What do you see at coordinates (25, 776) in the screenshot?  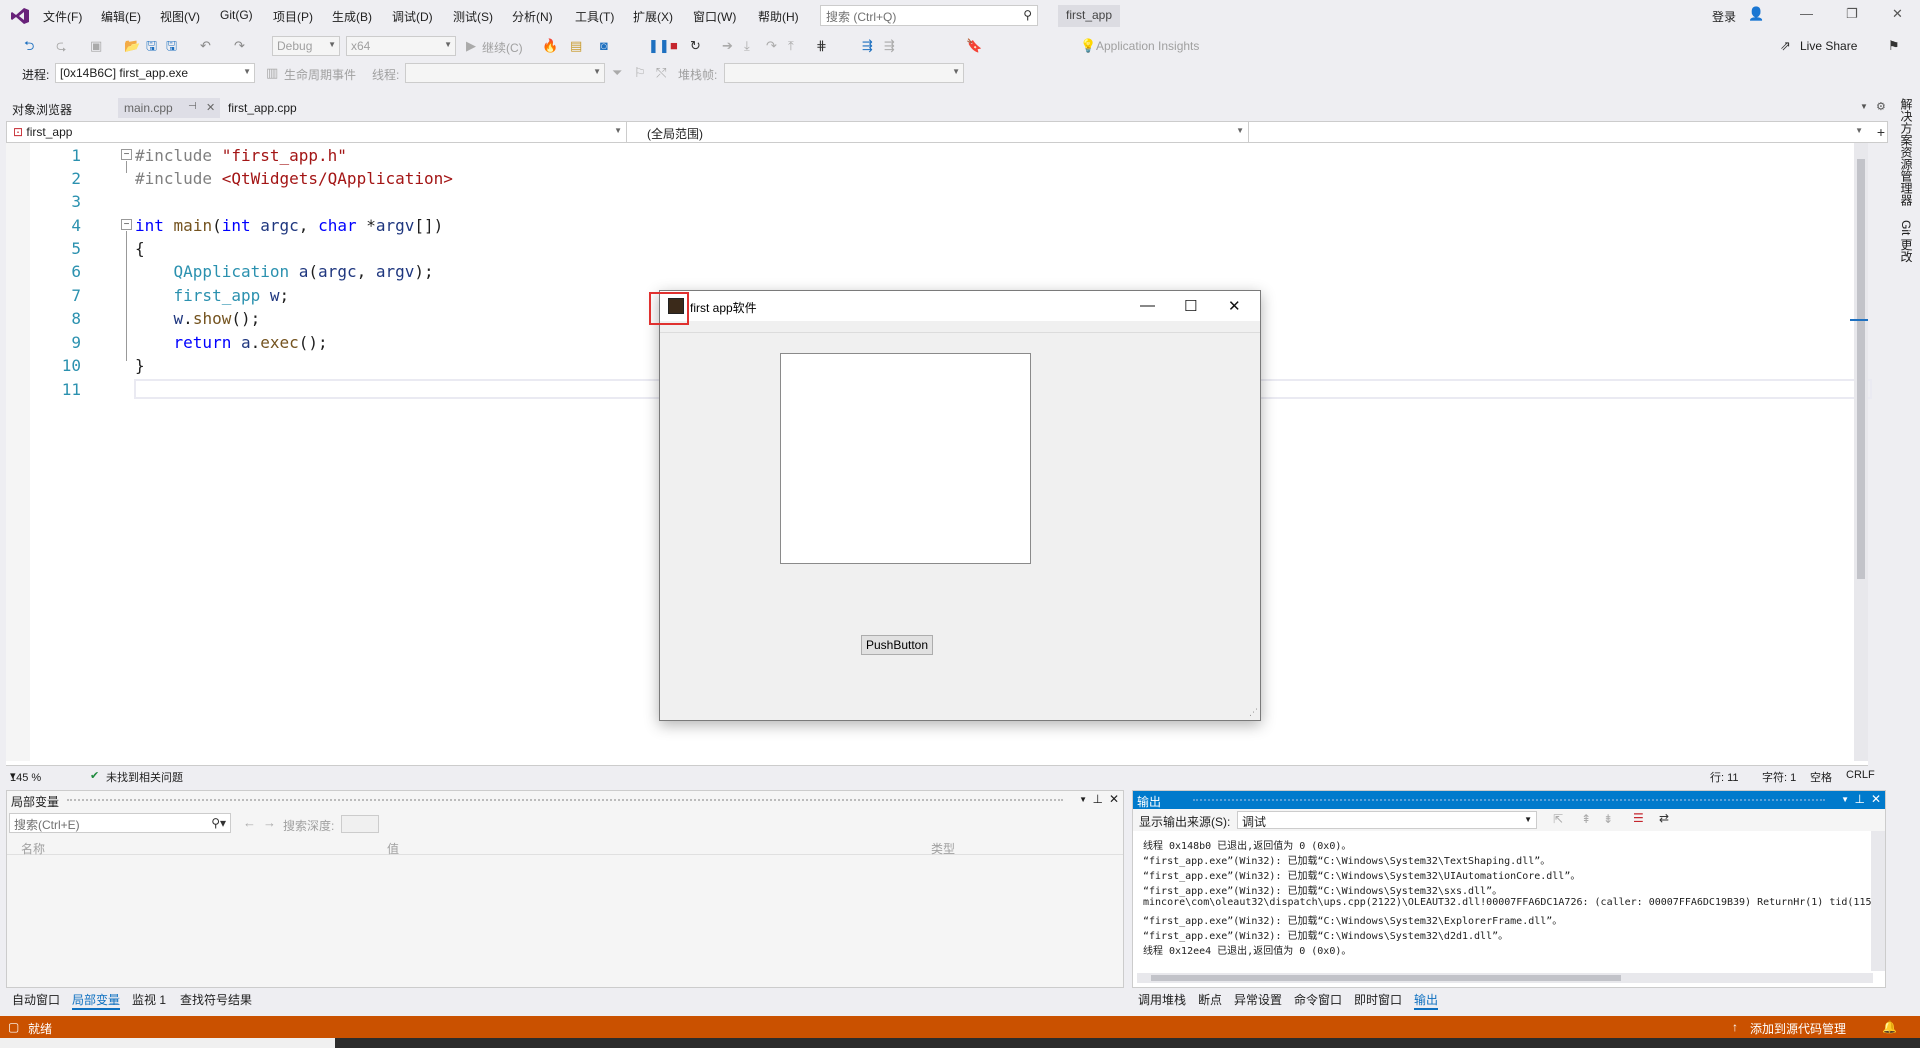 I see `zoom-combo: 145 % ▾` at bounding box center [25, 776].